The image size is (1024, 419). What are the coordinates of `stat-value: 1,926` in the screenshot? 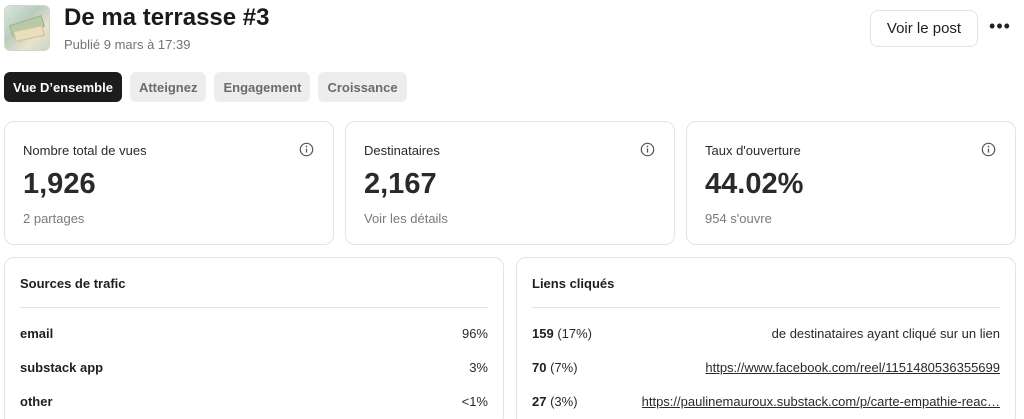 It's located at (59, 184).